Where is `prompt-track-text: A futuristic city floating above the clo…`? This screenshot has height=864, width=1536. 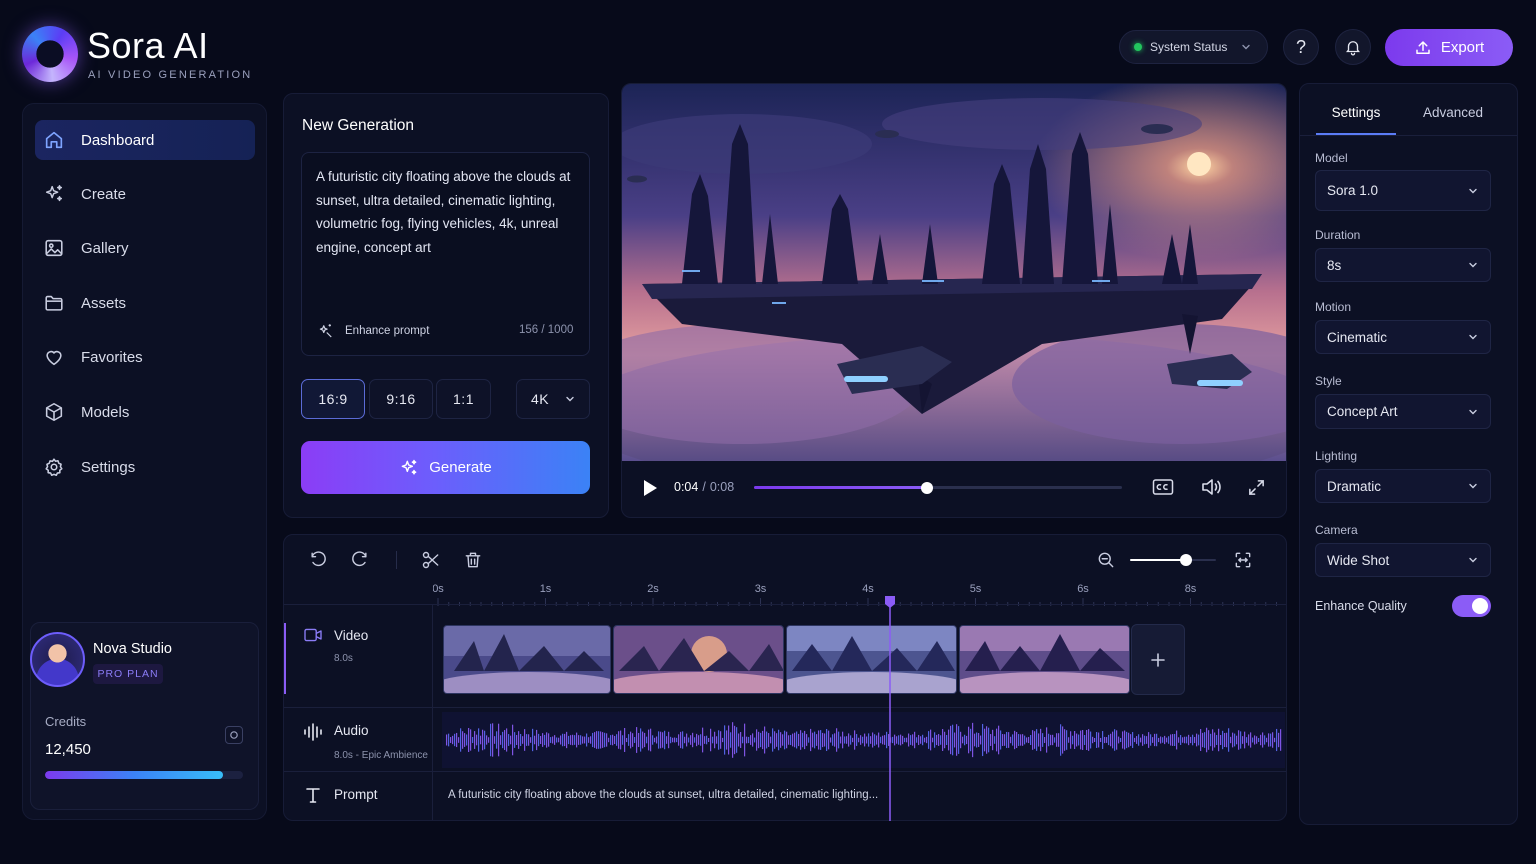
prompt-track-text: A futuristic city floating above the clo… is located at coordinates (663, 795).